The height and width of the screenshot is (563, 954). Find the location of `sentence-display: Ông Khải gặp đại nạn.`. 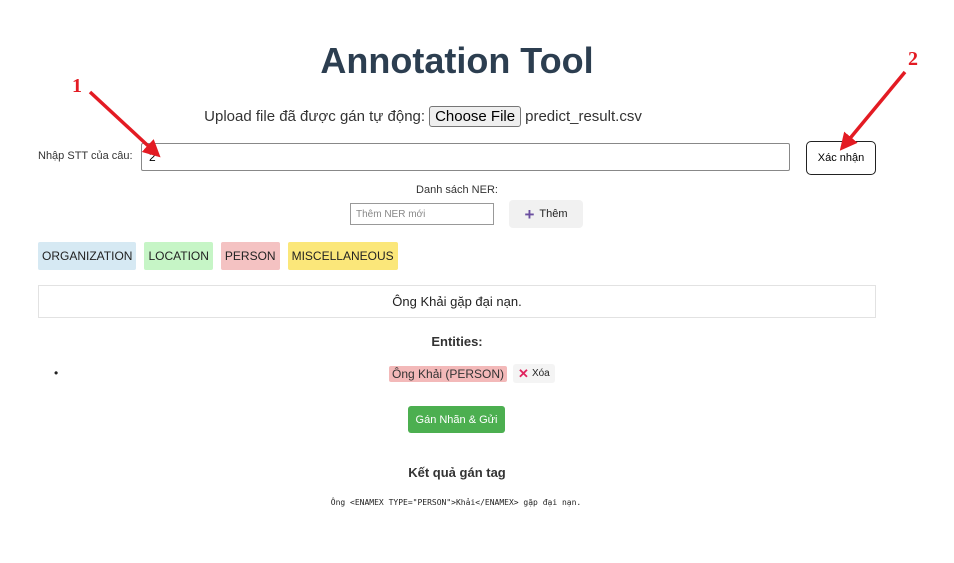

sentence-display: Ông Khải gặp đại nạn. is located at coordinates (457, 301).